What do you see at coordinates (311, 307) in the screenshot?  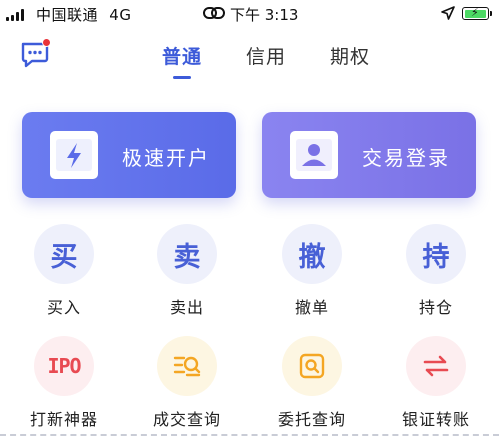 I see `cancel-order-label: 撤单` at bounding box center [311, 307].